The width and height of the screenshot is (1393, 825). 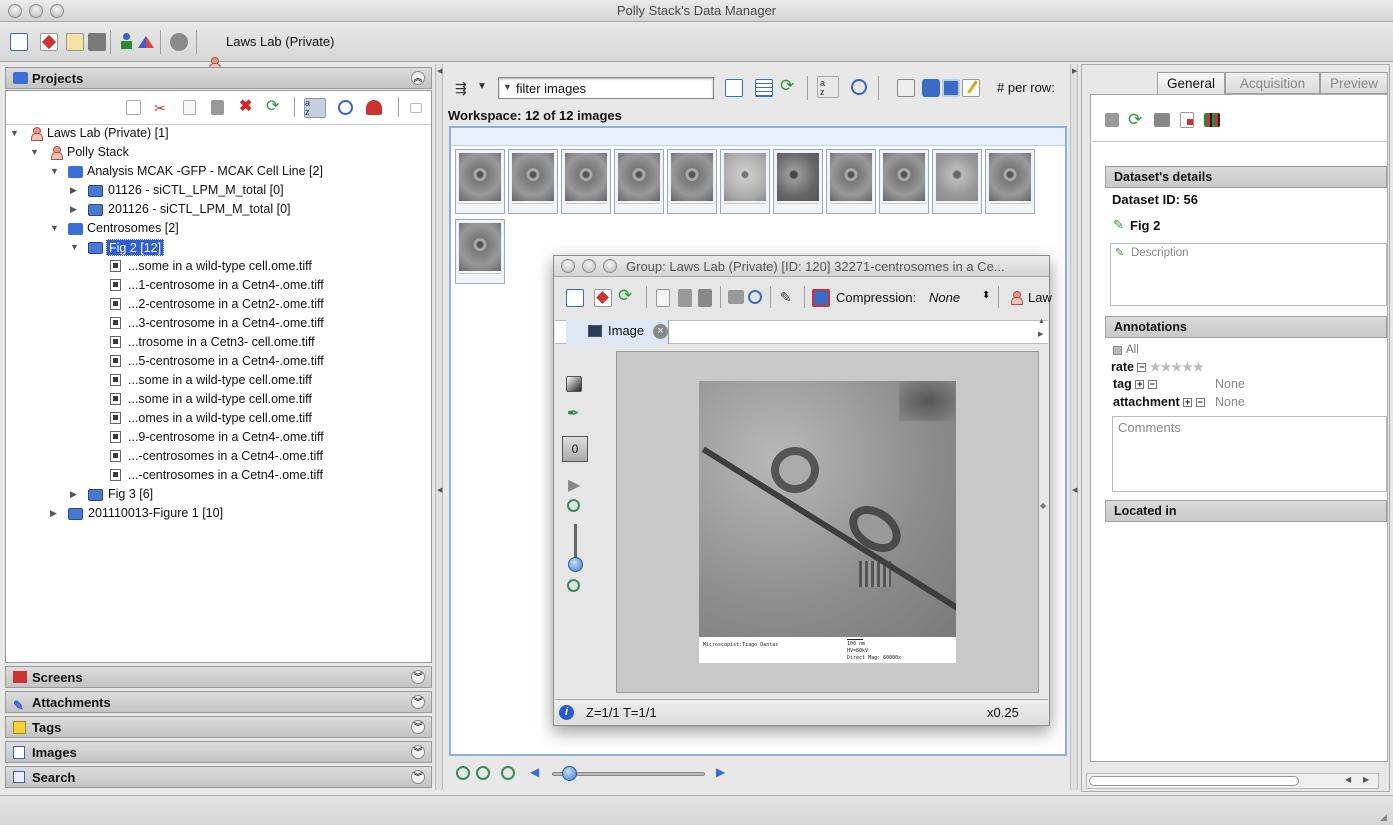 What do you see at coordinates (1145, 225) in the screenshot?
I see `dataset-name: Fig 2` at bounding box center [1145, 225].